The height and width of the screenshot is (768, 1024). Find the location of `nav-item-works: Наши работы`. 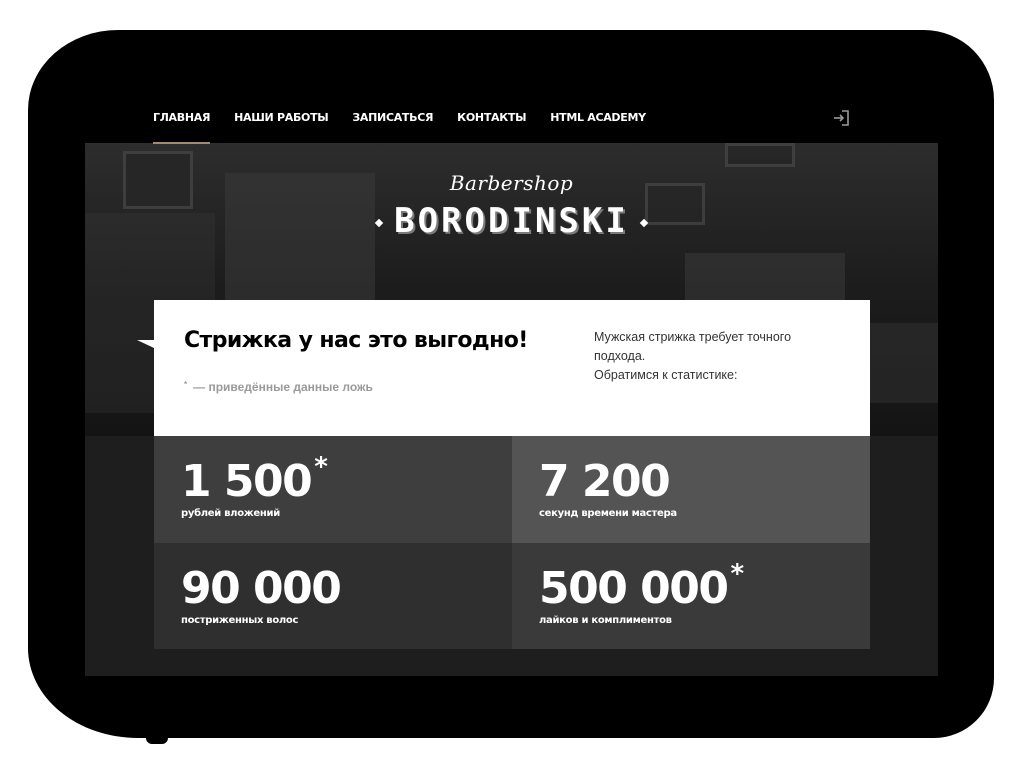

nav-item-works: Наши работы is located at coordinates (281, 124).